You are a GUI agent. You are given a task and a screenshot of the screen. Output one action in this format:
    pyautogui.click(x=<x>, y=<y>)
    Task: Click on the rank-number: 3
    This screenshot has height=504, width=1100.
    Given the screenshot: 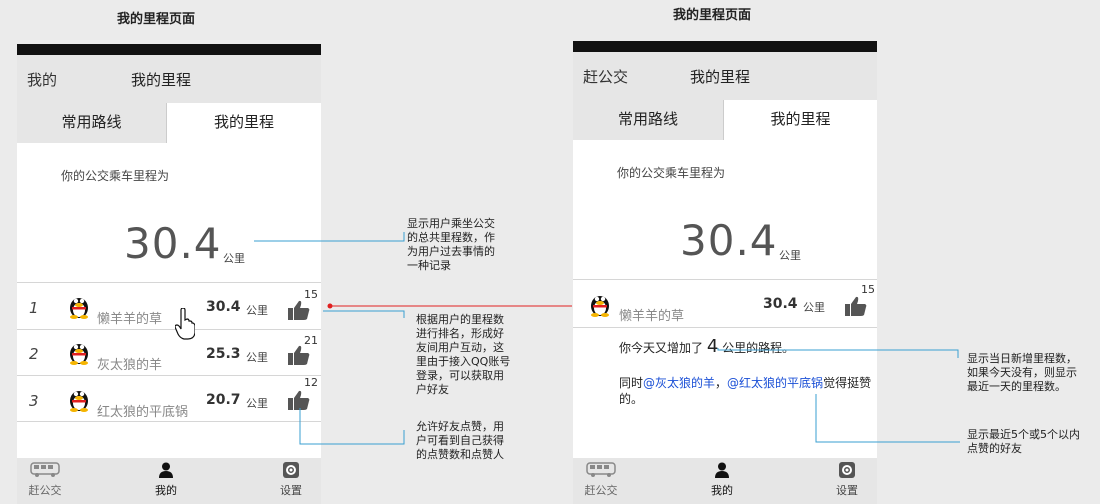 What is the action you would take?
    pyautogui.click(x=34, y=401)
    